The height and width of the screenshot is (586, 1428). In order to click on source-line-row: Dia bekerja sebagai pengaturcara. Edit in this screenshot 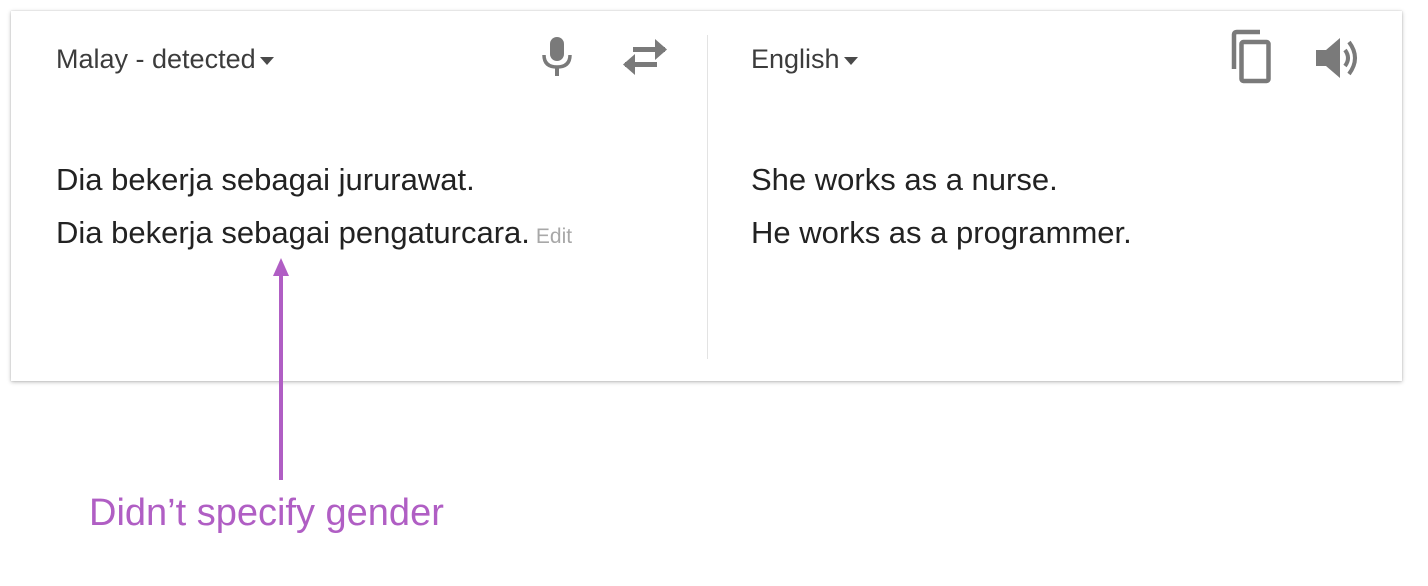, I will do `click(314, 234)`.